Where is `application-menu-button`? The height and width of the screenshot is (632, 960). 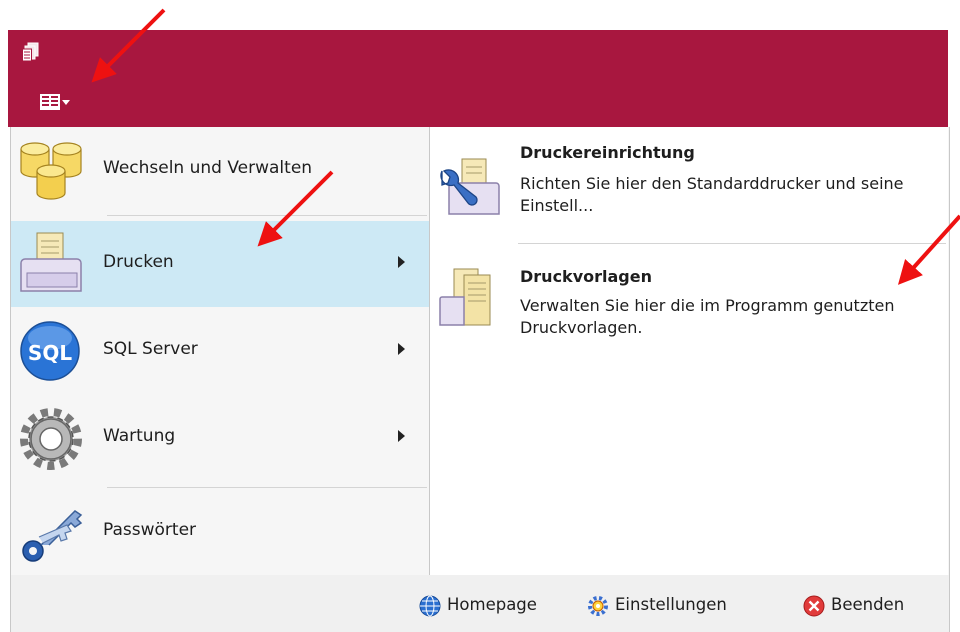 application-menu-button is located at coordinates (70, 101).